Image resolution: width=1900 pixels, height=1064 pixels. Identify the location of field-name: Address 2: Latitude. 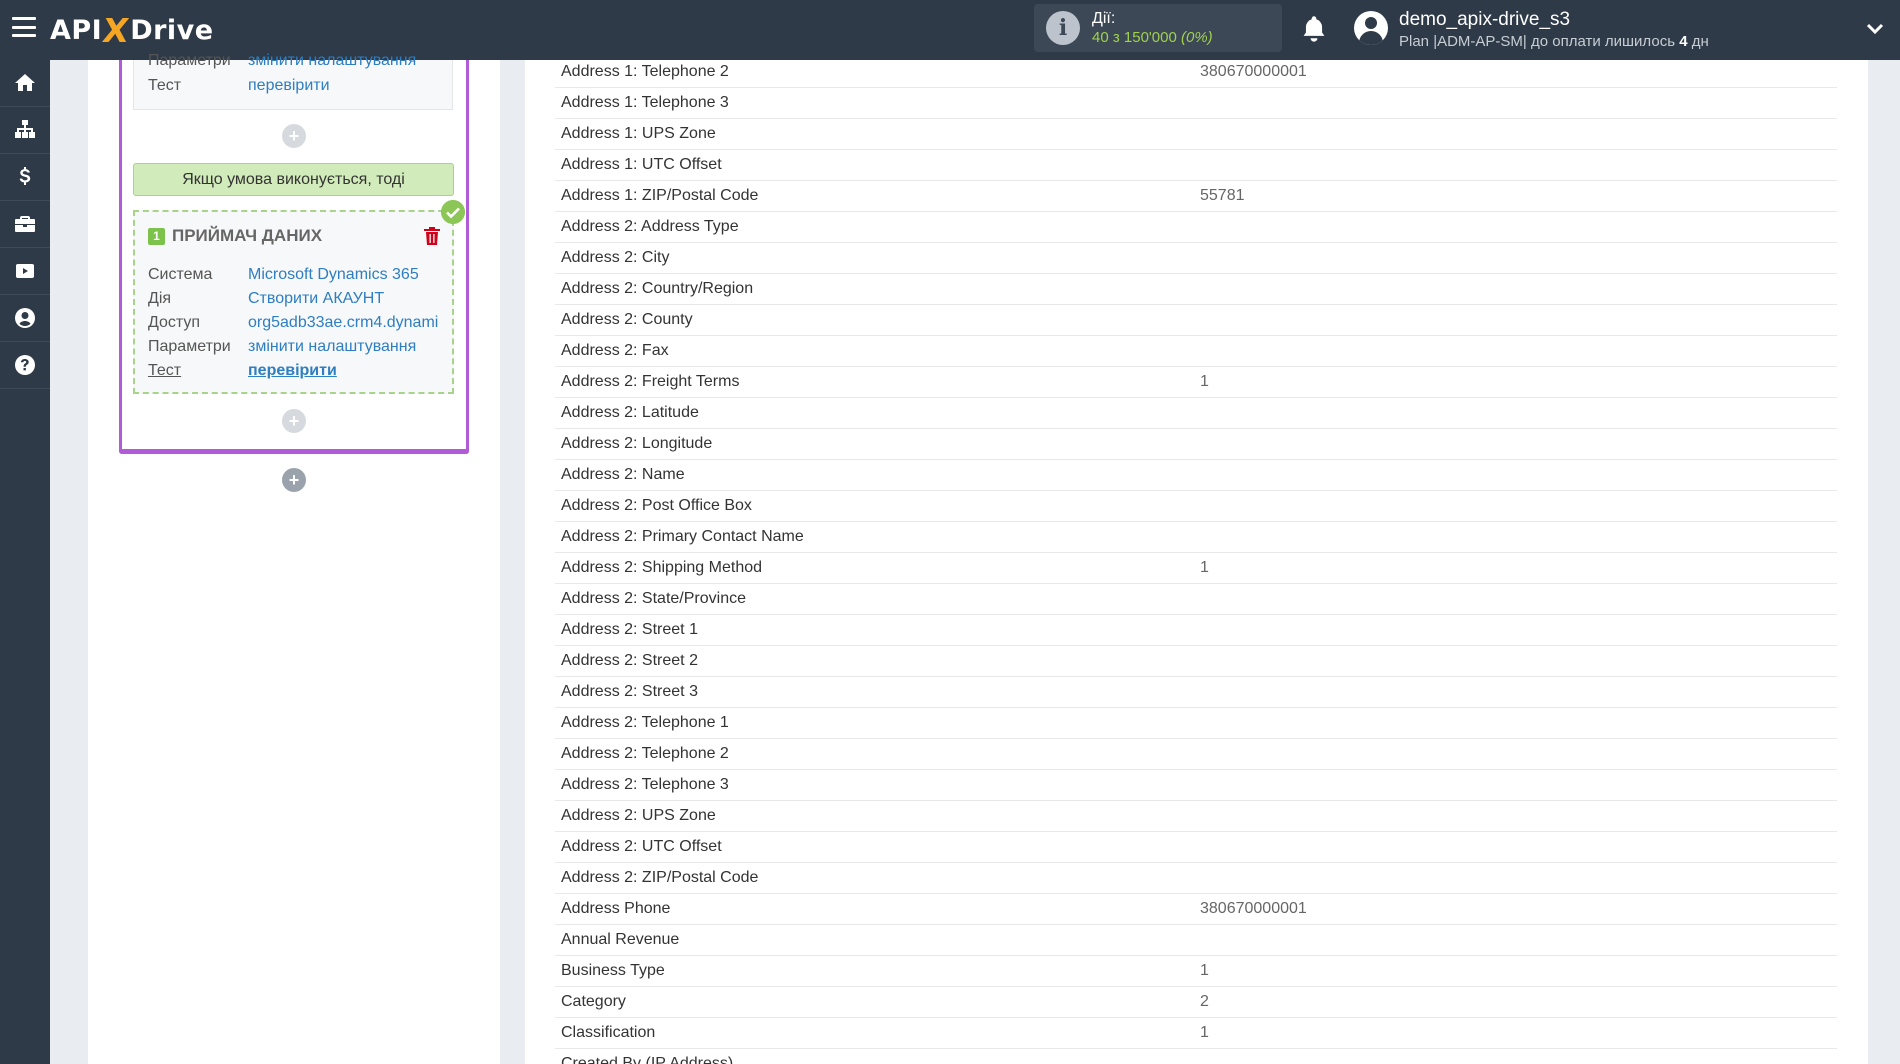
(630, 412).